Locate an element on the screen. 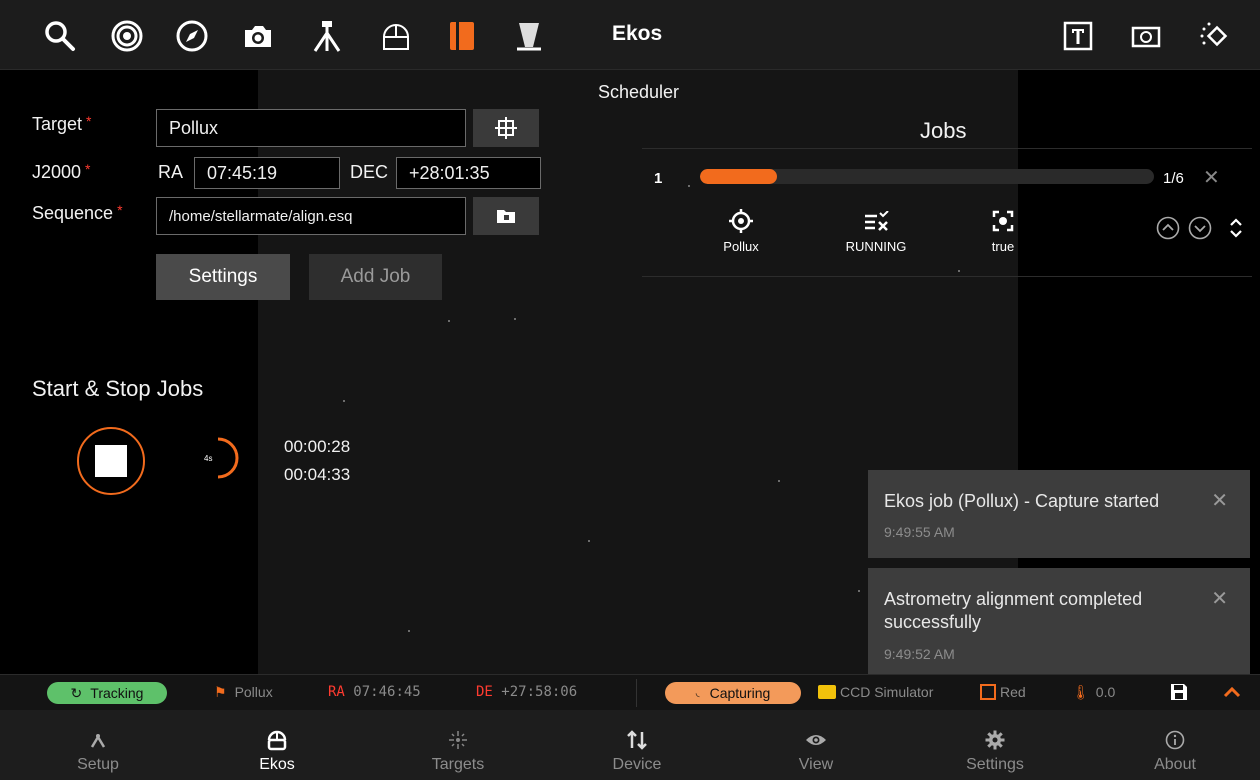 Image resolution: width=1260 pixels, height=780 pixels. nav-view: View is located at coordinates (816, 745).